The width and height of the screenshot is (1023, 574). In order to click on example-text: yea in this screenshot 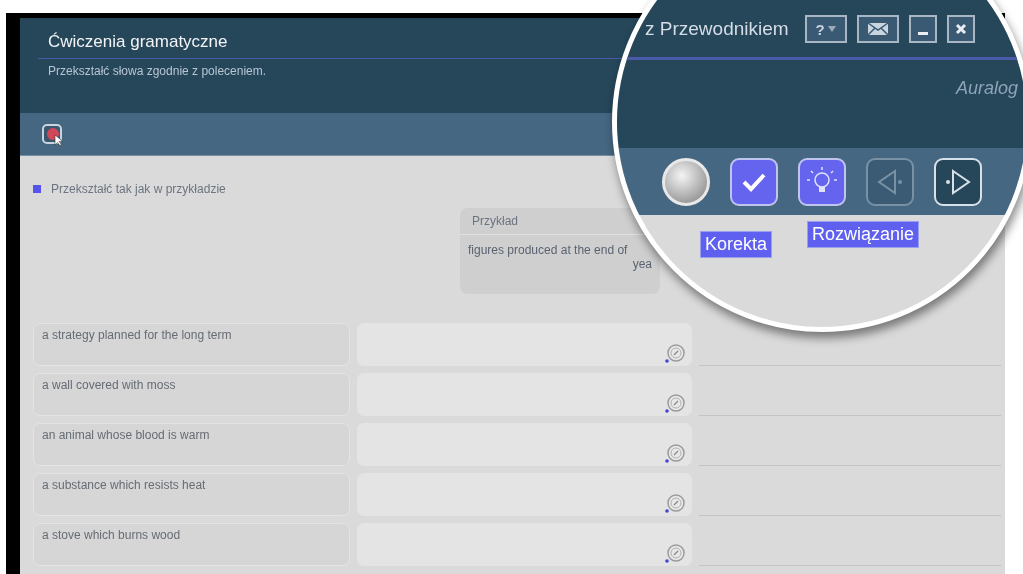, I will do `click(642, 264)`.